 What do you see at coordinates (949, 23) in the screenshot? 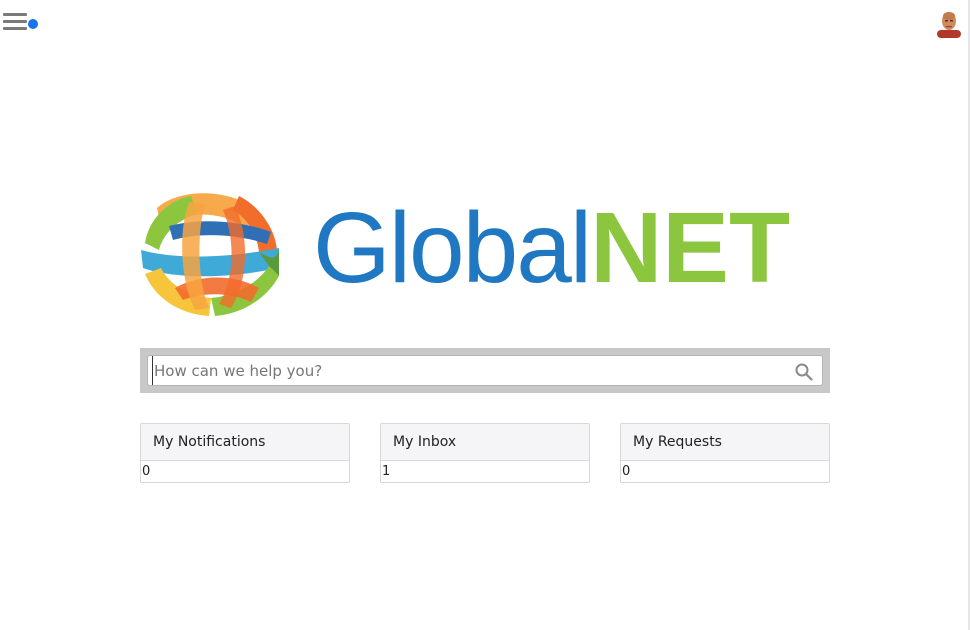
I see `user-avatar` at bounding box center [949, 23].